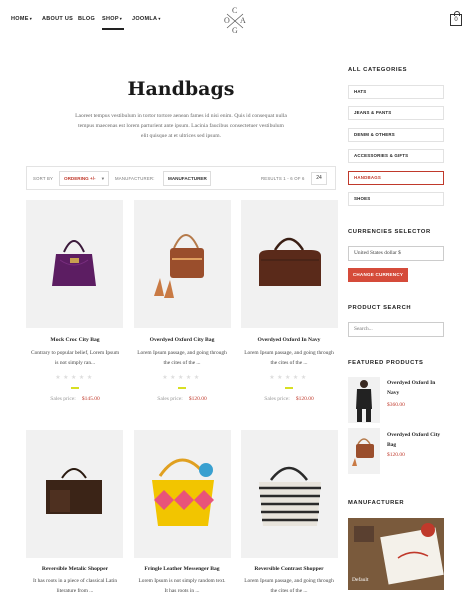 The width and height of the screenshot is (469, 600). Describe the element at coordinates (419, 388) in the screenshot. I see `featured-name: Overdyed Oxford In Navy` at that location.